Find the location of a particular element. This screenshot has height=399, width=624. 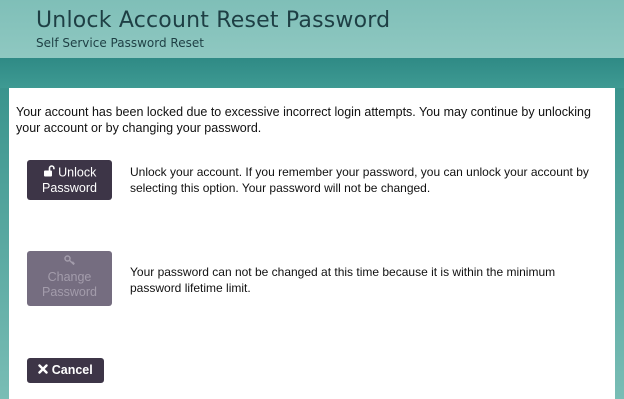

left-border is located at coordinates (4, 243).